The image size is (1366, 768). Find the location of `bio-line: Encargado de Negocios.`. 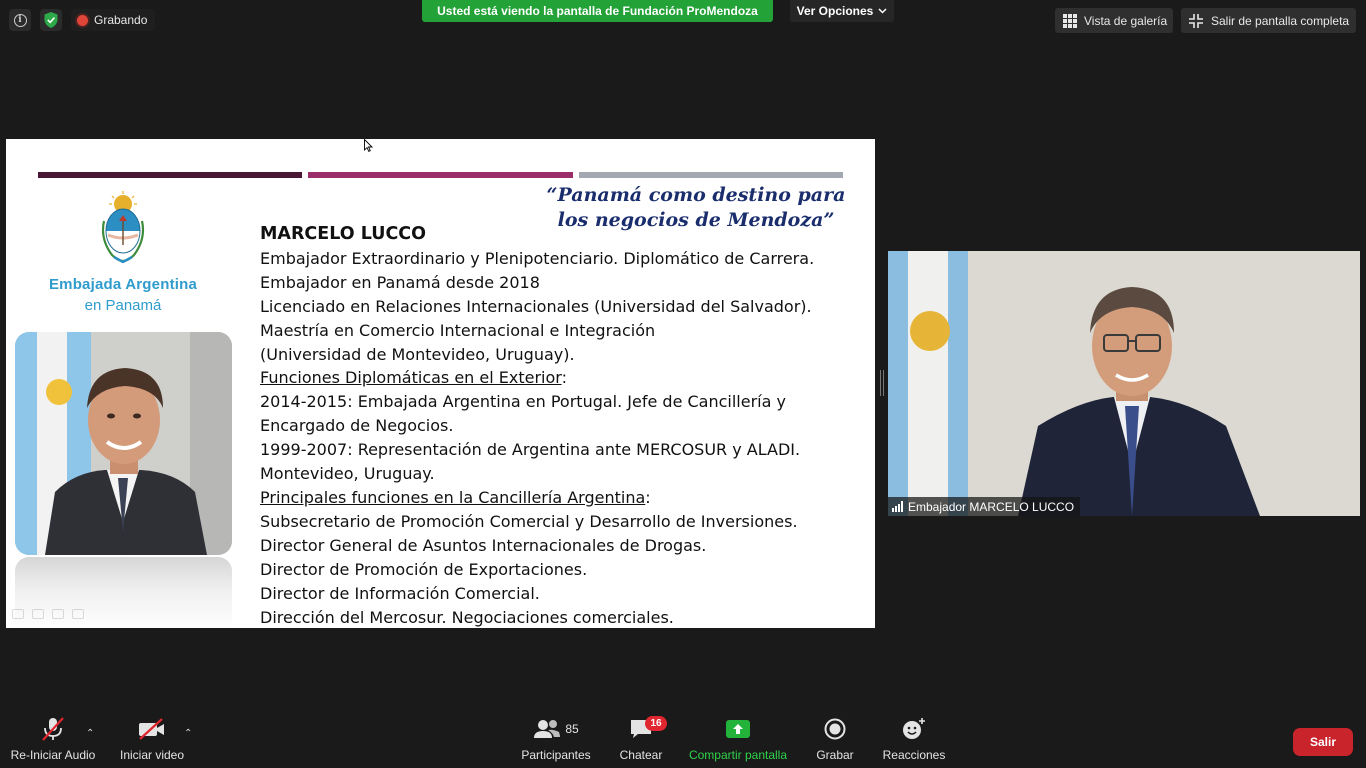

bio-line: Encargado de Negocios. is located at coordinates (357, 426).